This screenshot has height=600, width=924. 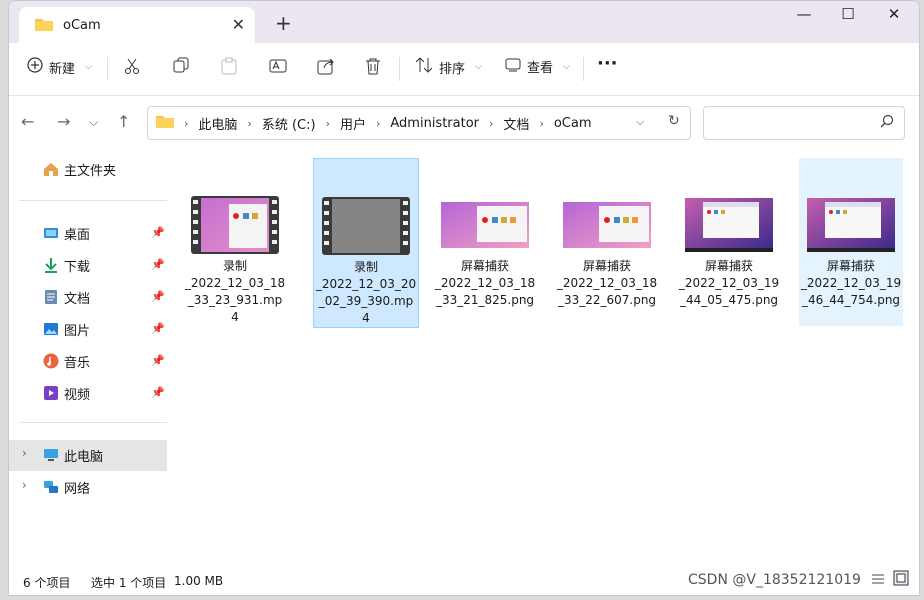 What do you see at coordinates (729, 283) in the screenshot?
I see `file-name: 屏幕捕获 _2022_12_03_19 _44_05_475.png` at bounding box center [729, 283].